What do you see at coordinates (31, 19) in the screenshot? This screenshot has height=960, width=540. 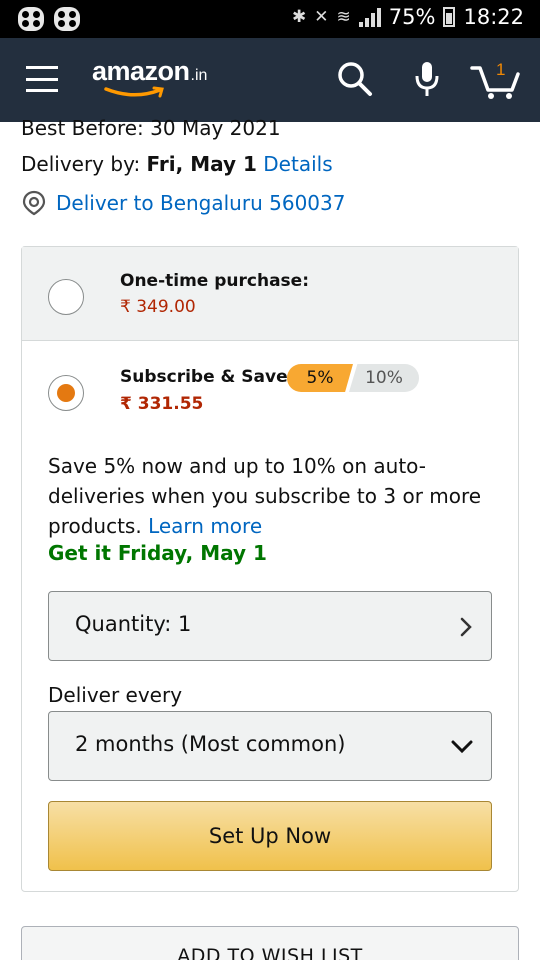 I see `notification-app-icon` at bounding box center [31, 19].